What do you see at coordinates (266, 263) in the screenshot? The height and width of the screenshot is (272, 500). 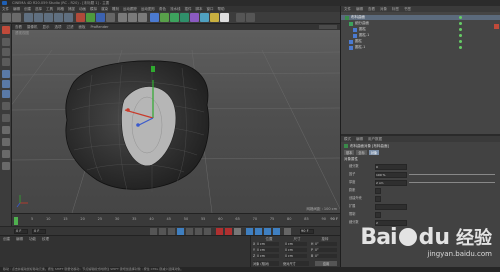 I see `coord-mode-dropdown: 对象 (相对)` at bounding box center [266, 263].